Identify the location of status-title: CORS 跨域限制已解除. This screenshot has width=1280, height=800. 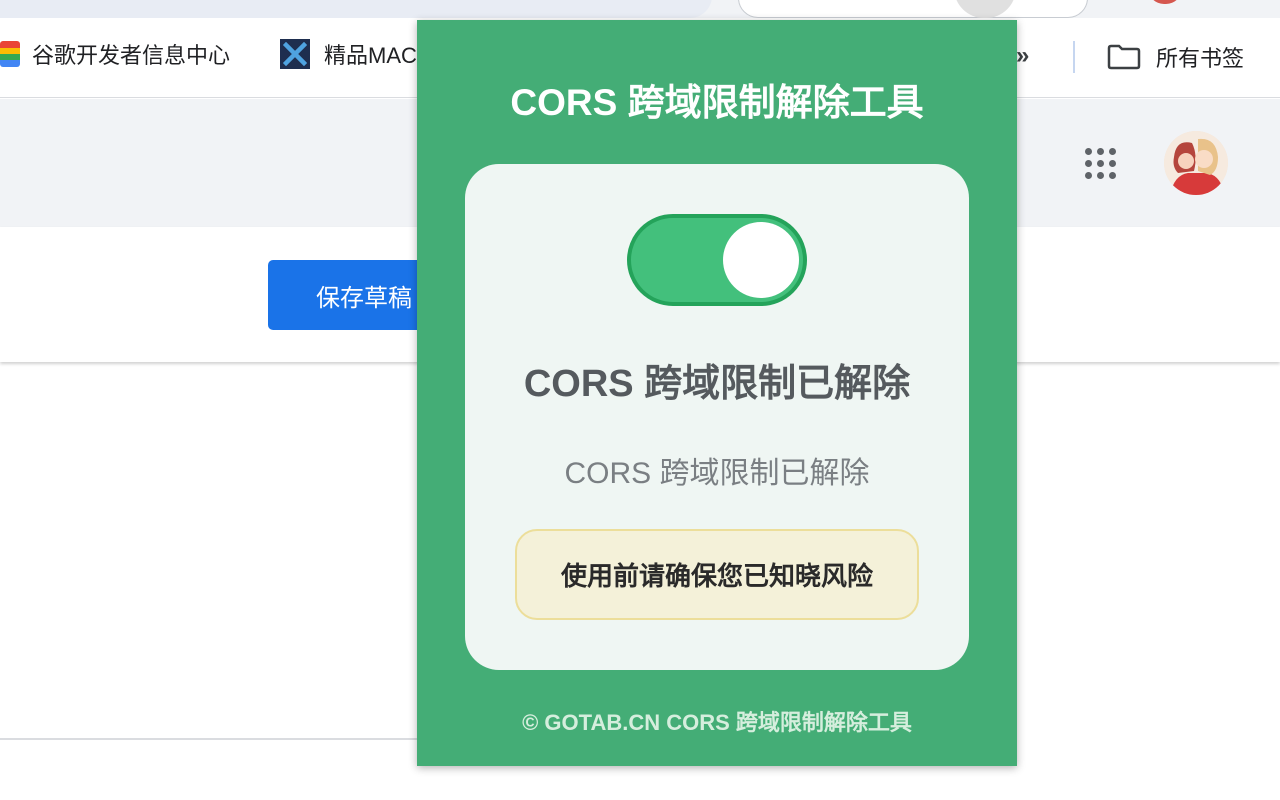
(717, 384).